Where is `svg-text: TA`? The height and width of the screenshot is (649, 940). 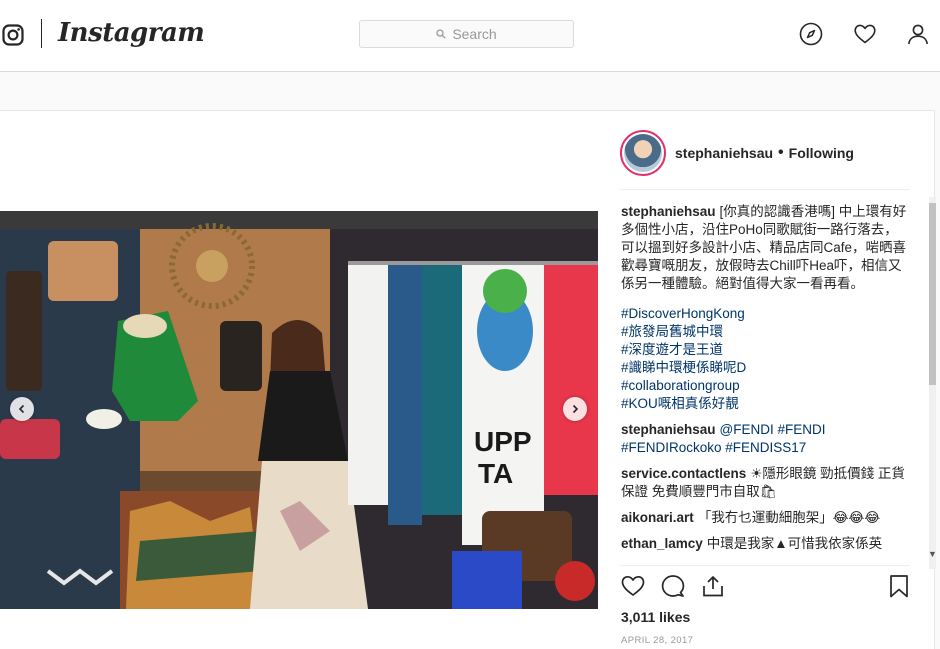 svg-text: TA is located at coordinates (495, 473).